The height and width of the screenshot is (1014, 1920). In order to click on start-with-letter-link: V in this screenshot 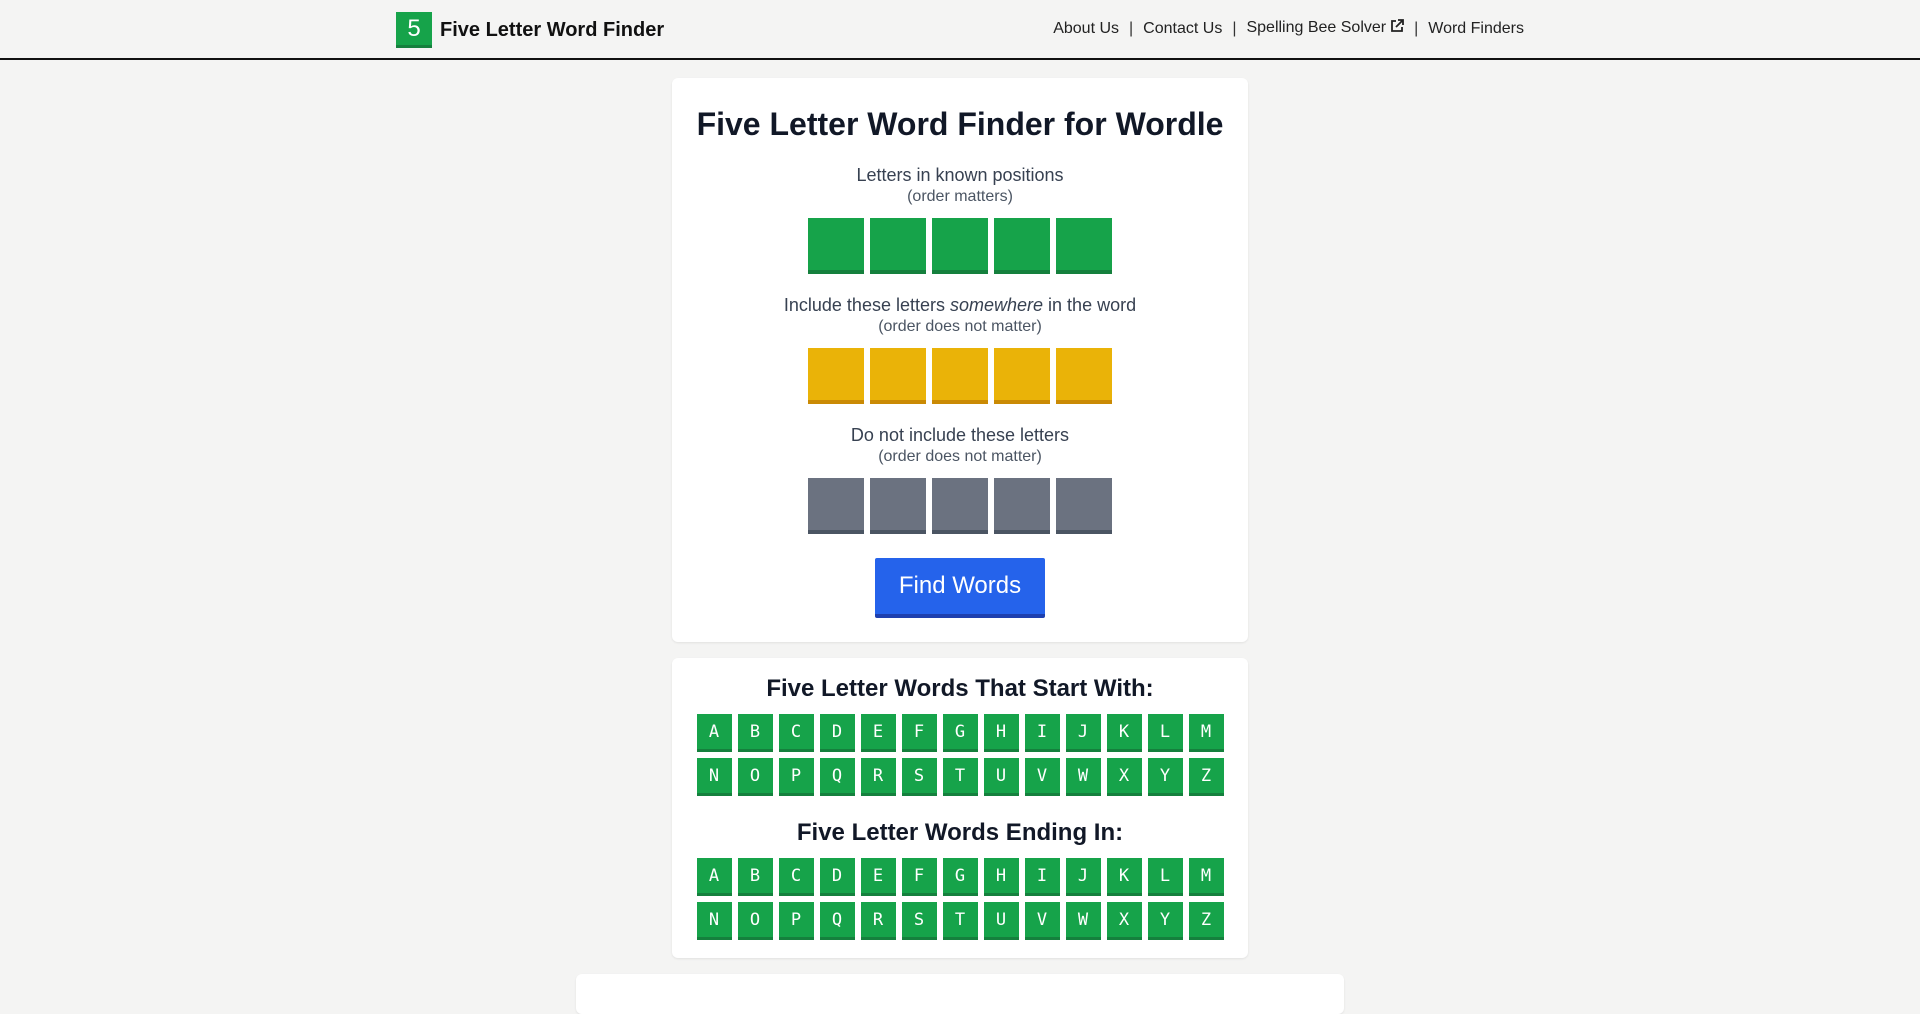, I will do `click(1042, 777)`.